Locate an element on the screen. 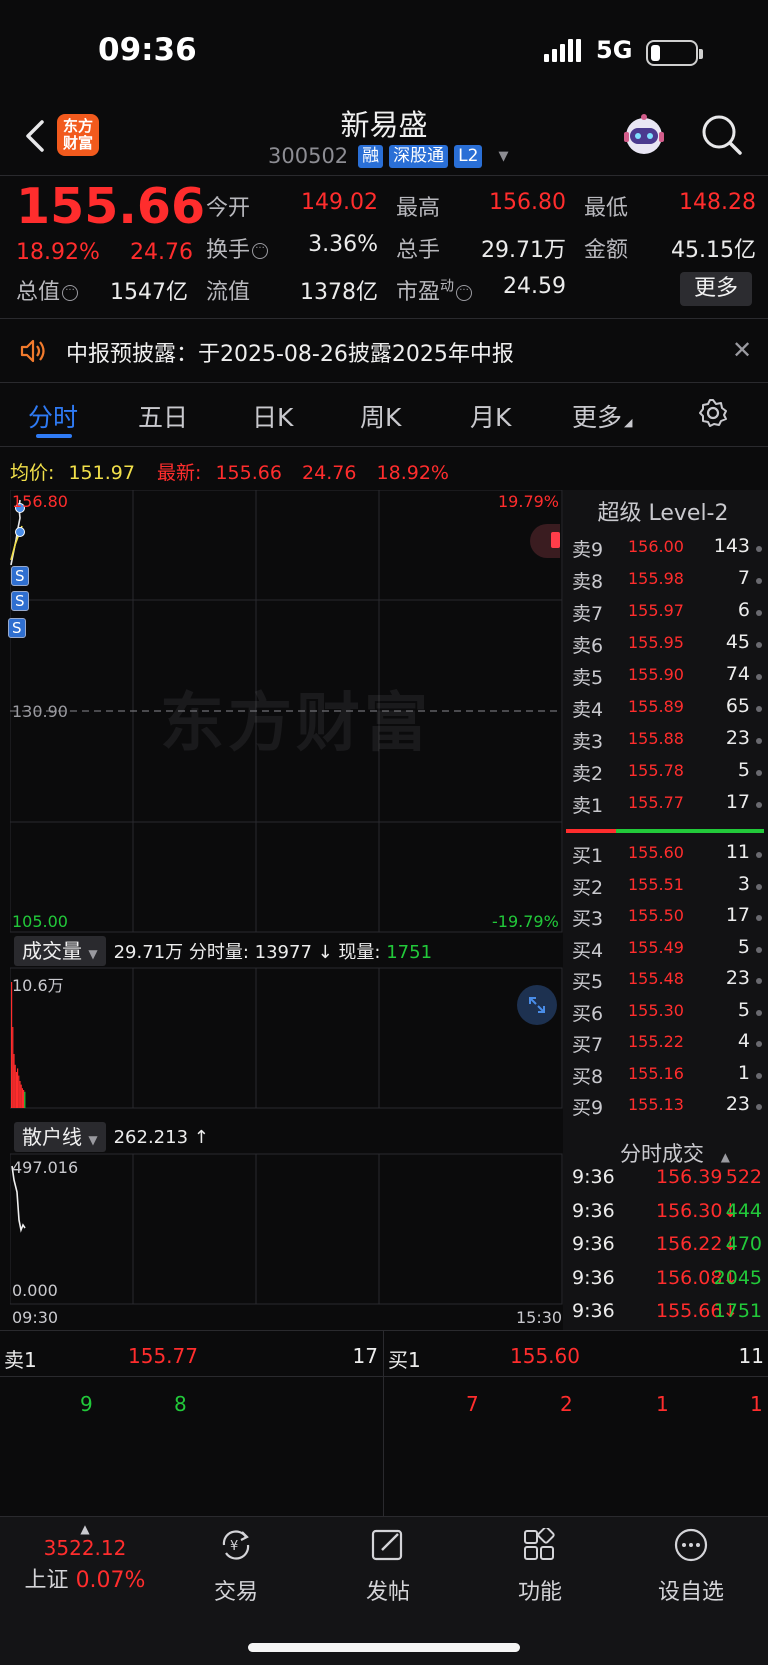 The image size is (768, 1665). tab-five-day: 五日 is located at coordinates (163, 416).